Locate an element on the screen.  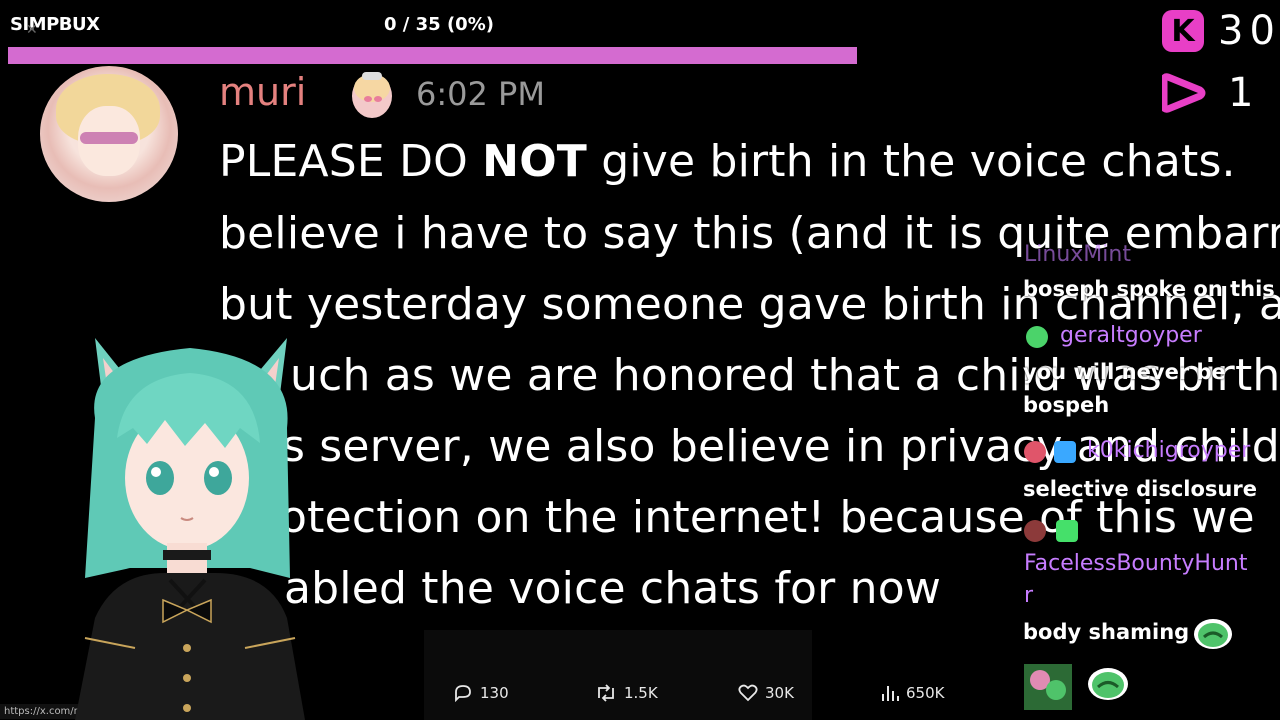
reply-button: 130 is located at coordinates (481, 693).